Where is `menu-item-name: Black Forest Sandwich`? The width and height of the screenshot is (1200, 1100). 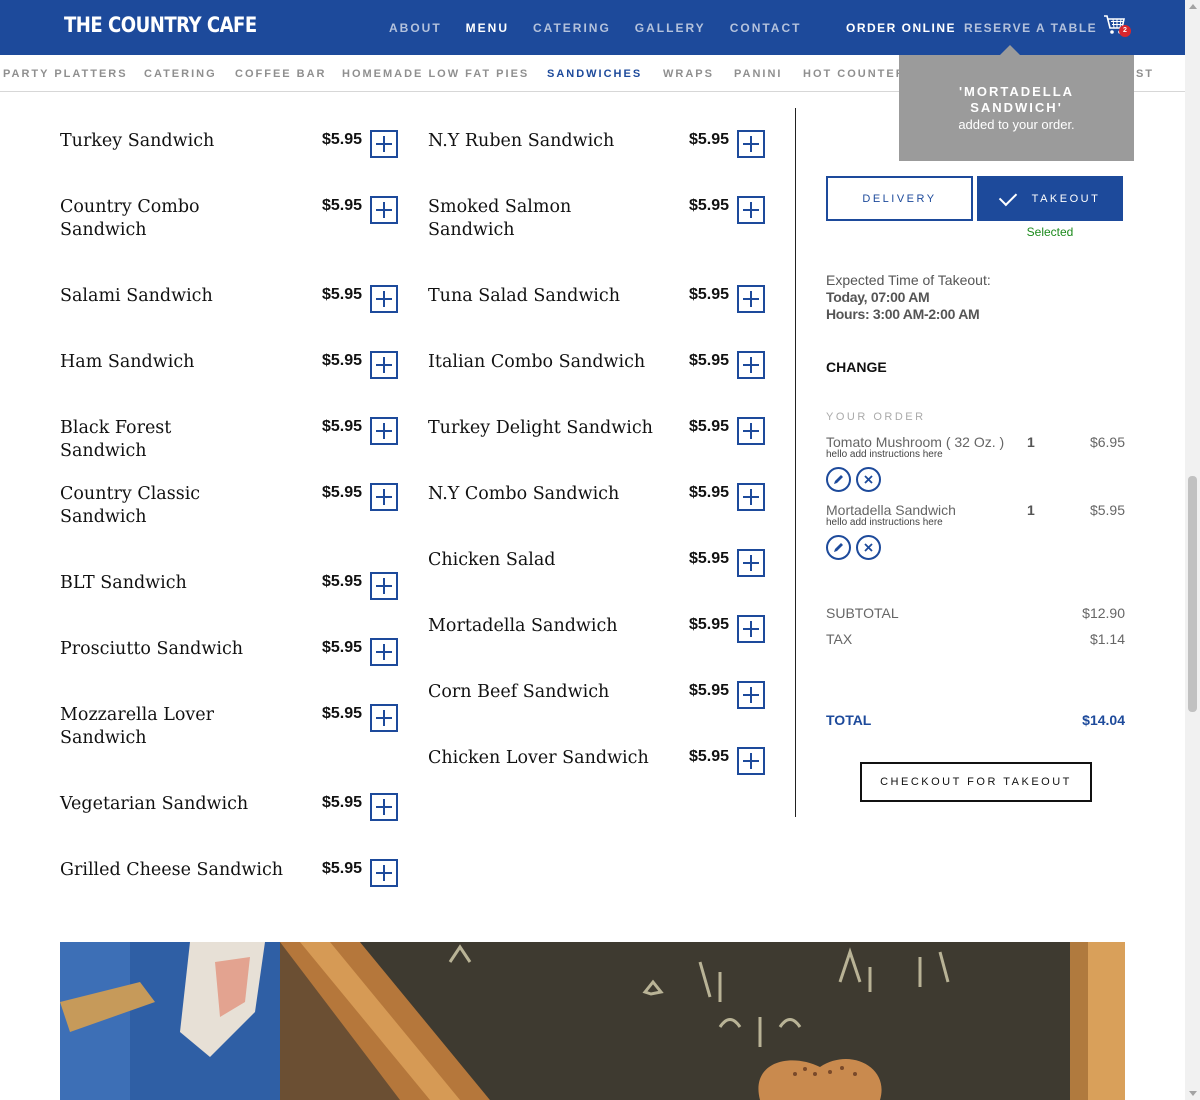
menu-item-name: Black Forest Sandwich is located at coordinates (116, 439).